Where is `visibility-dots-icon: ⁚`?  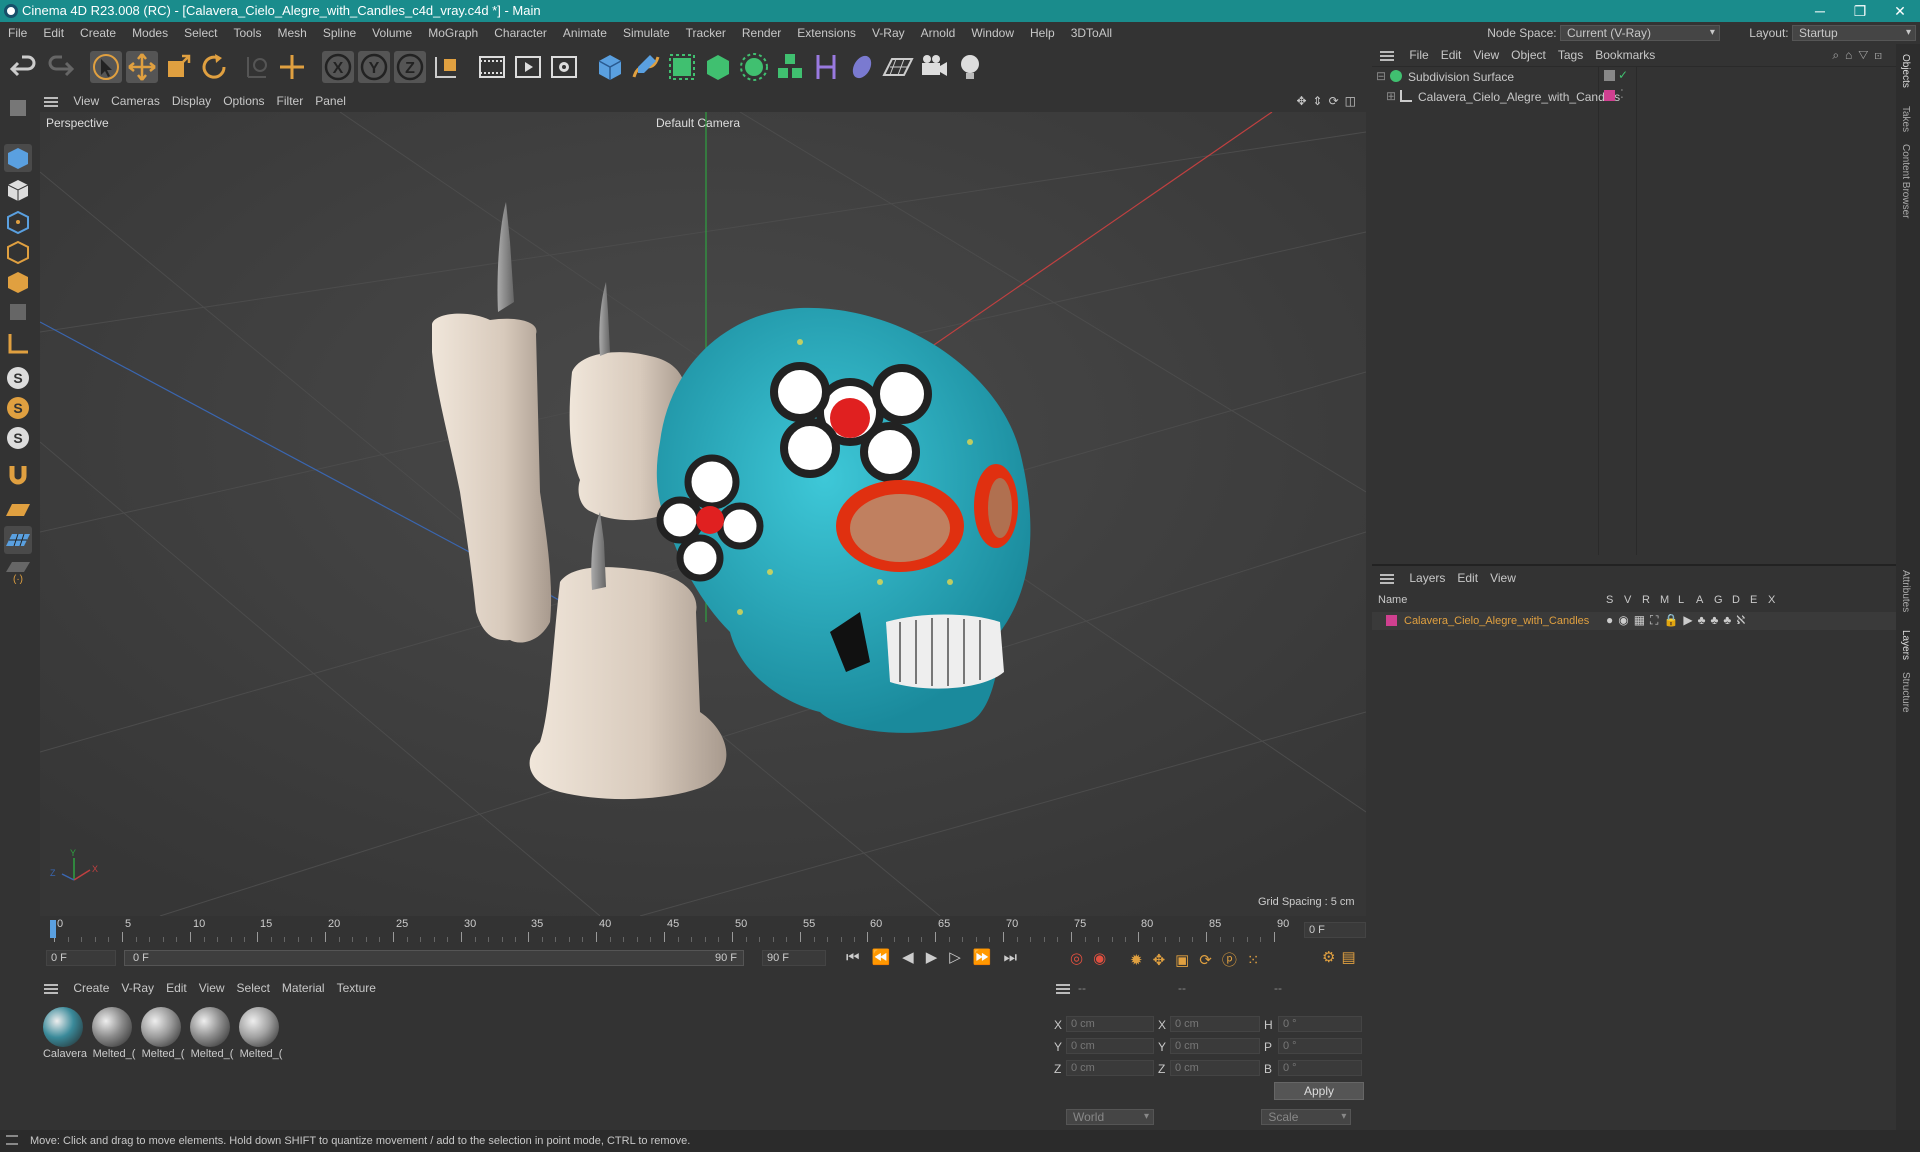 visibility-dots-icon: ⁚ is located at coordinates (1622, 94).